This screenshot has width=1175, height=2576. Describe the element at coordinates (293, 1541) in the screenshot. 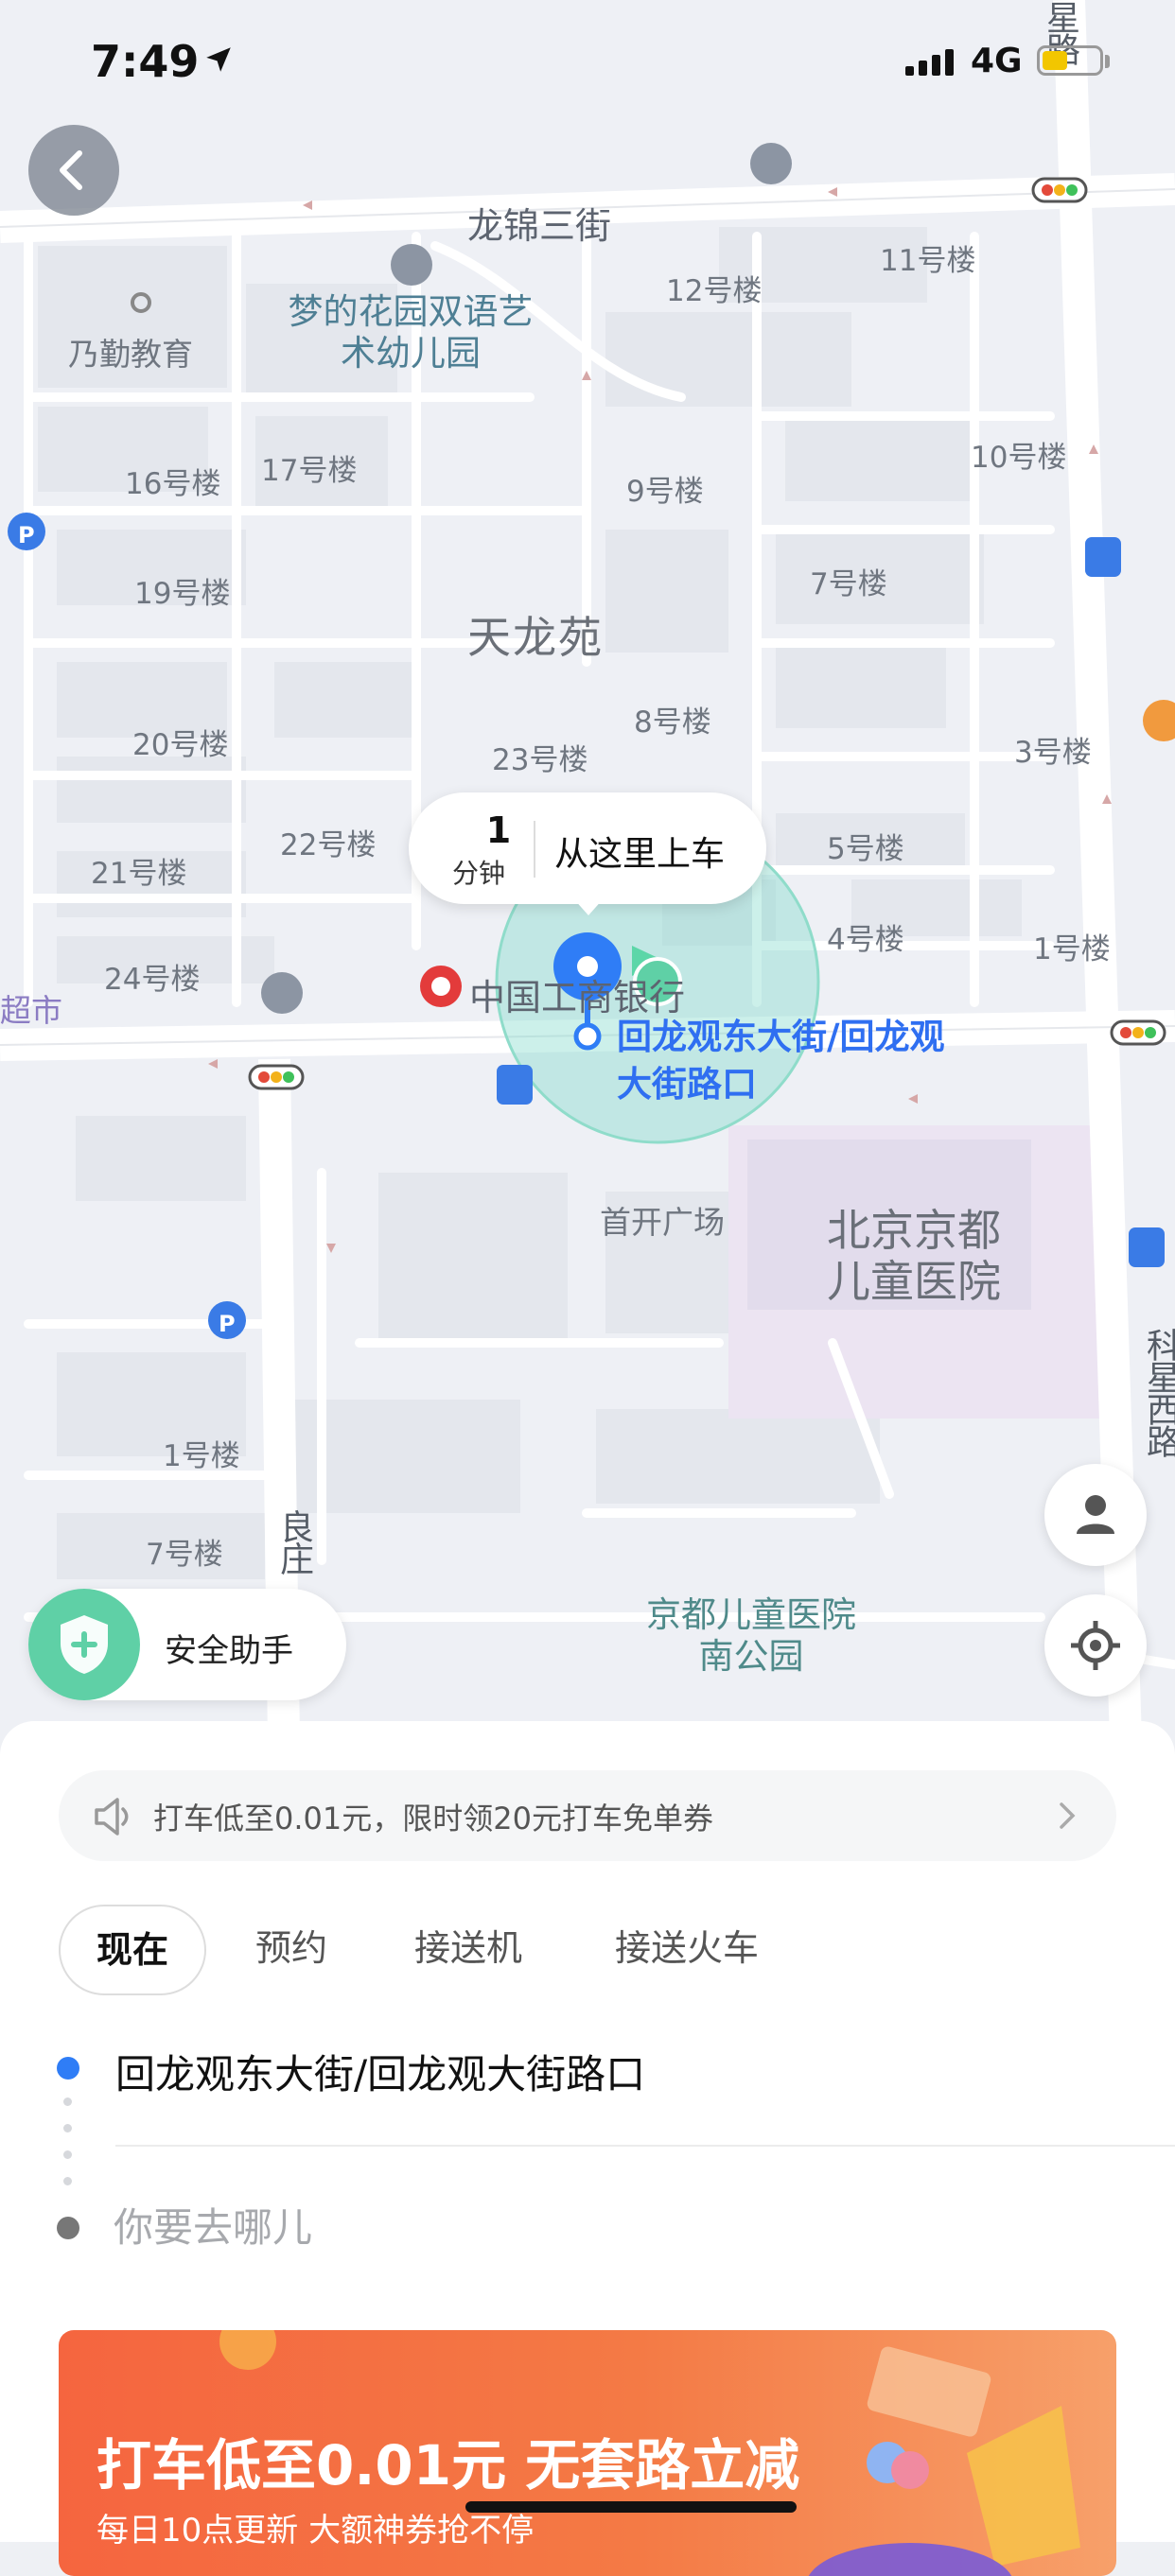

I see `road-label: 良庄` at that location.